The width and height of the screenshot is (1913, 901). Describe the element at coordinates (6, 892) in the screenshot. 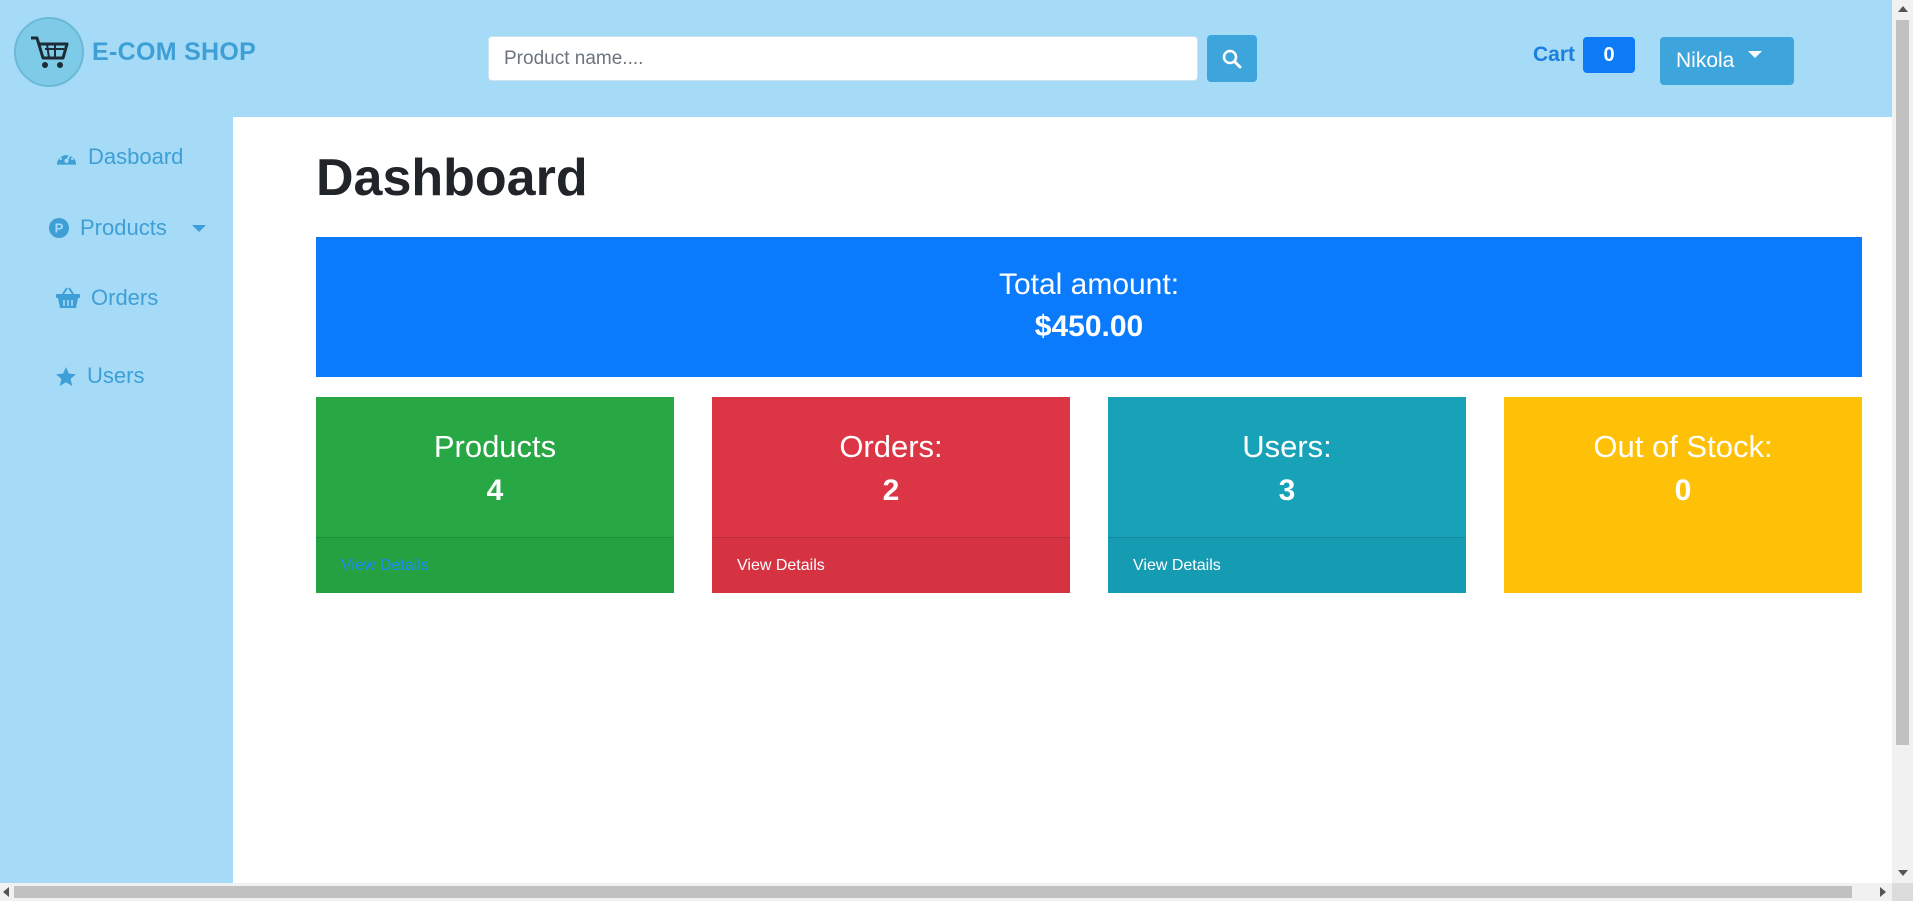

I see `scroll-left-icon` at that location.